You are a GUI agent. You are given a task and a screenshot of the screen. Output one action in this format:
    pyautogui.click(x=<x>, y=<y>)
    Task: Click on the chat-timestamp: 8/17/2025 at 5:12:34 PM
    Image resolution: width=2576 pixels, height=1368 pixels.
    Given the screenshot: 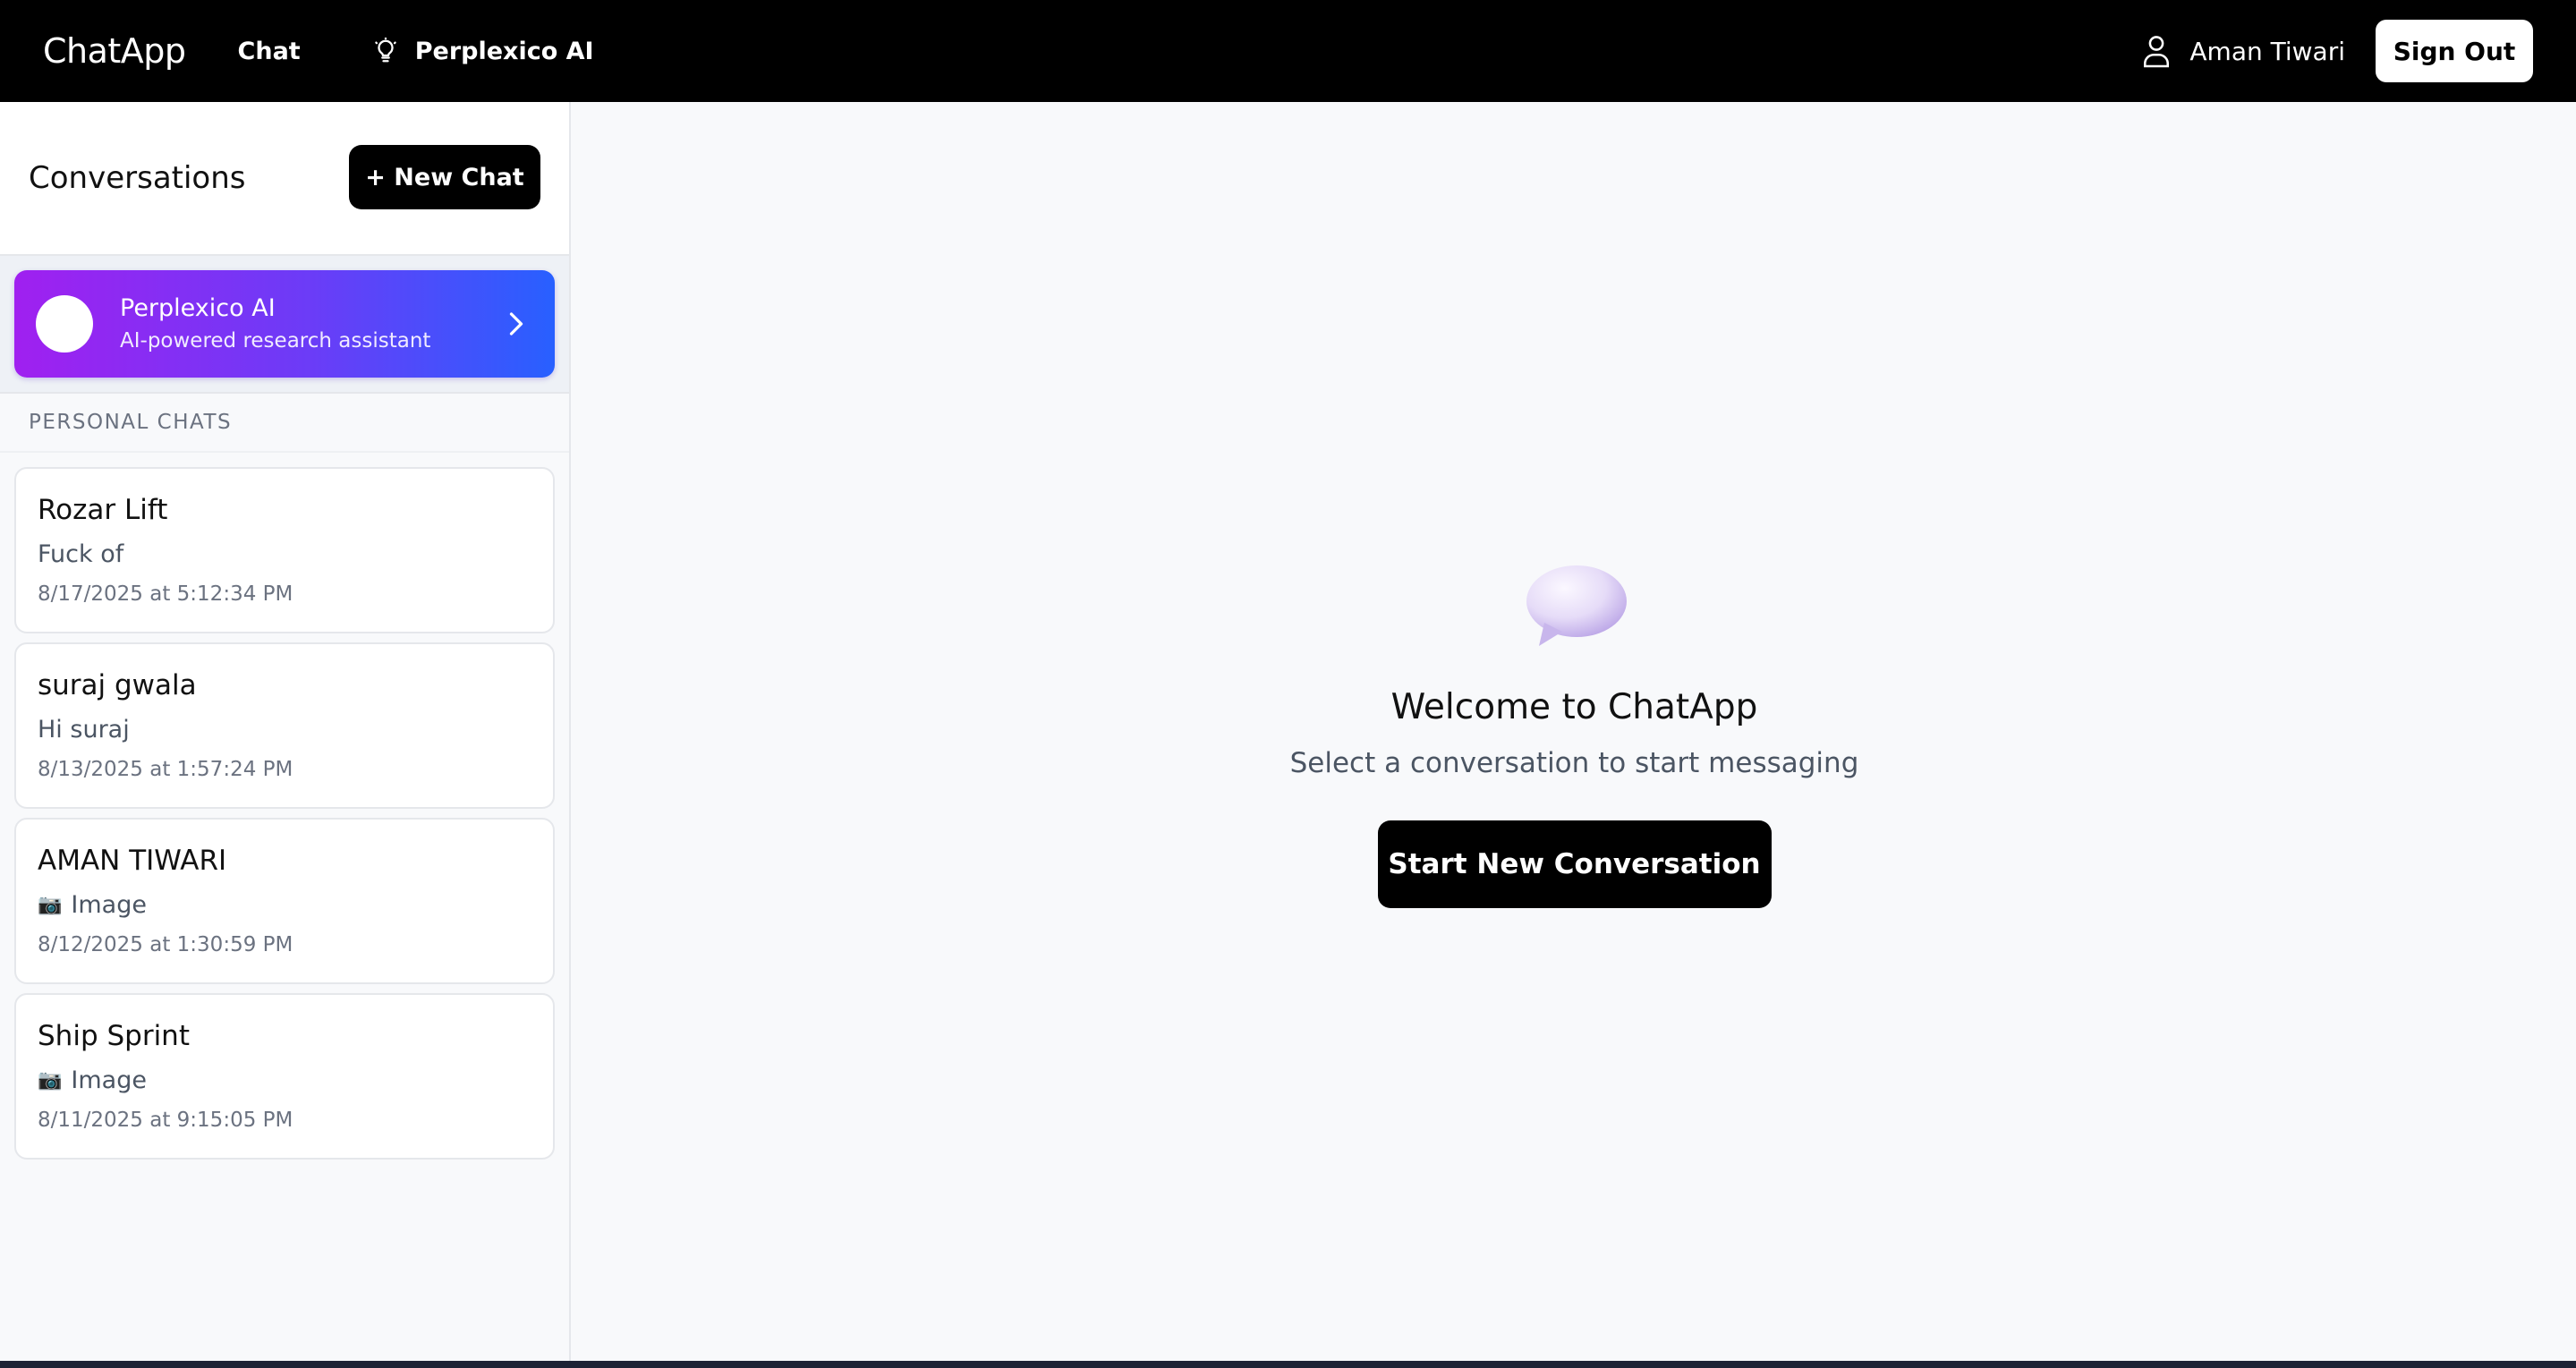 What is the action you would take?
    pyautogui.click(x=165, y=594)
    